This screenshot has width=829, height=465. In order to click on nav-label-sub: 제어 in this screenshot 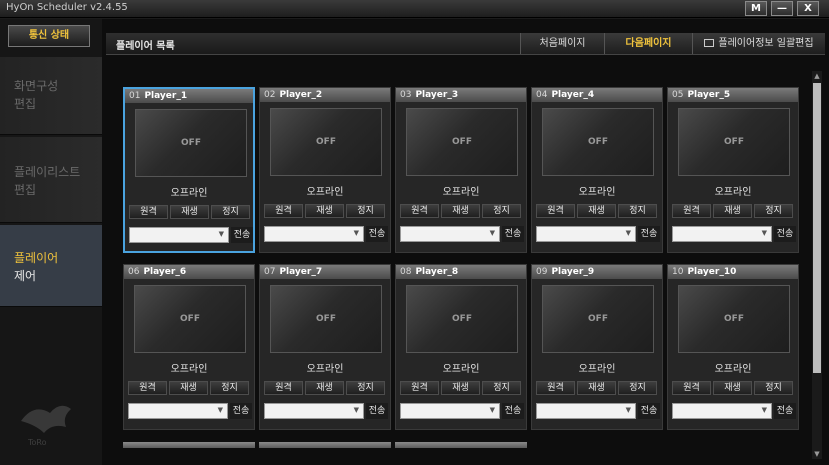, I will do `click(25, 276)`.